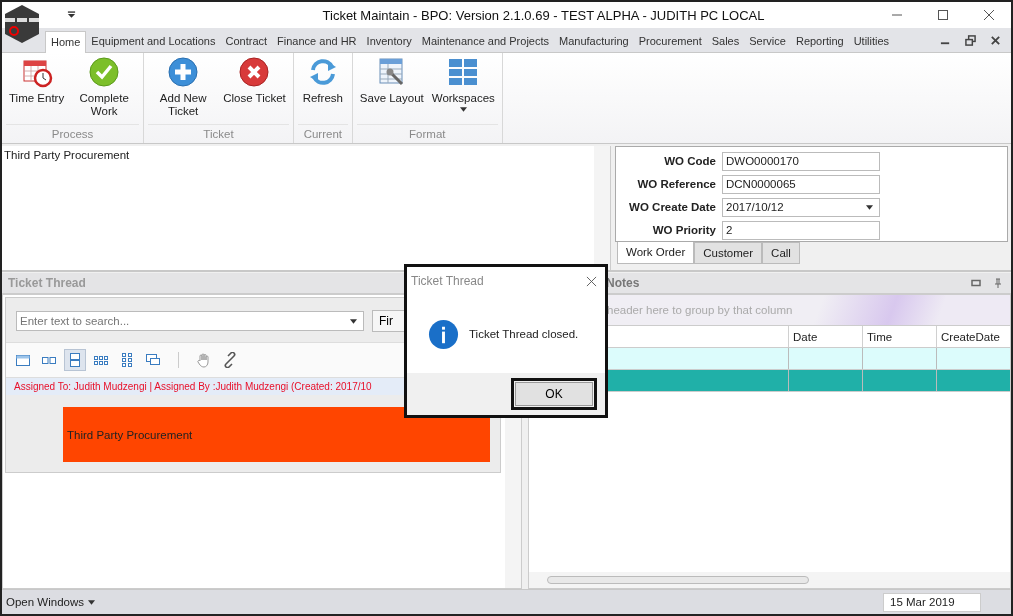  Describe the element at coordinates (391, 88) in the screenshot. I see `ribbon-button: Save Layout` at that location.